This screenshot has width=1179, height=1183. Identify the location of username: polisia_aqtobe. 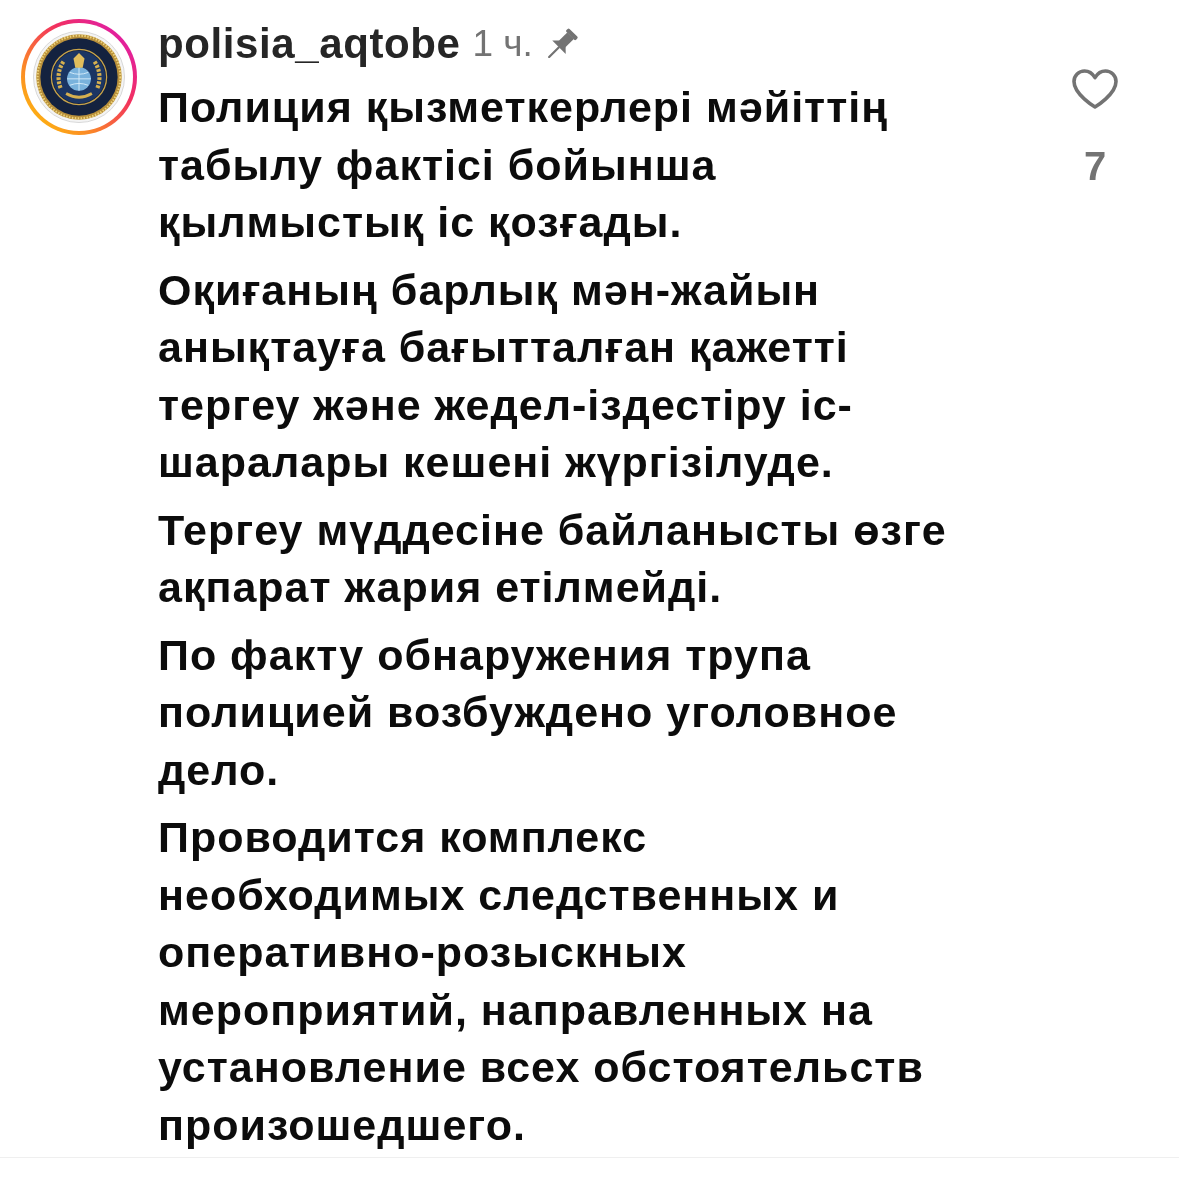
(309, 44).